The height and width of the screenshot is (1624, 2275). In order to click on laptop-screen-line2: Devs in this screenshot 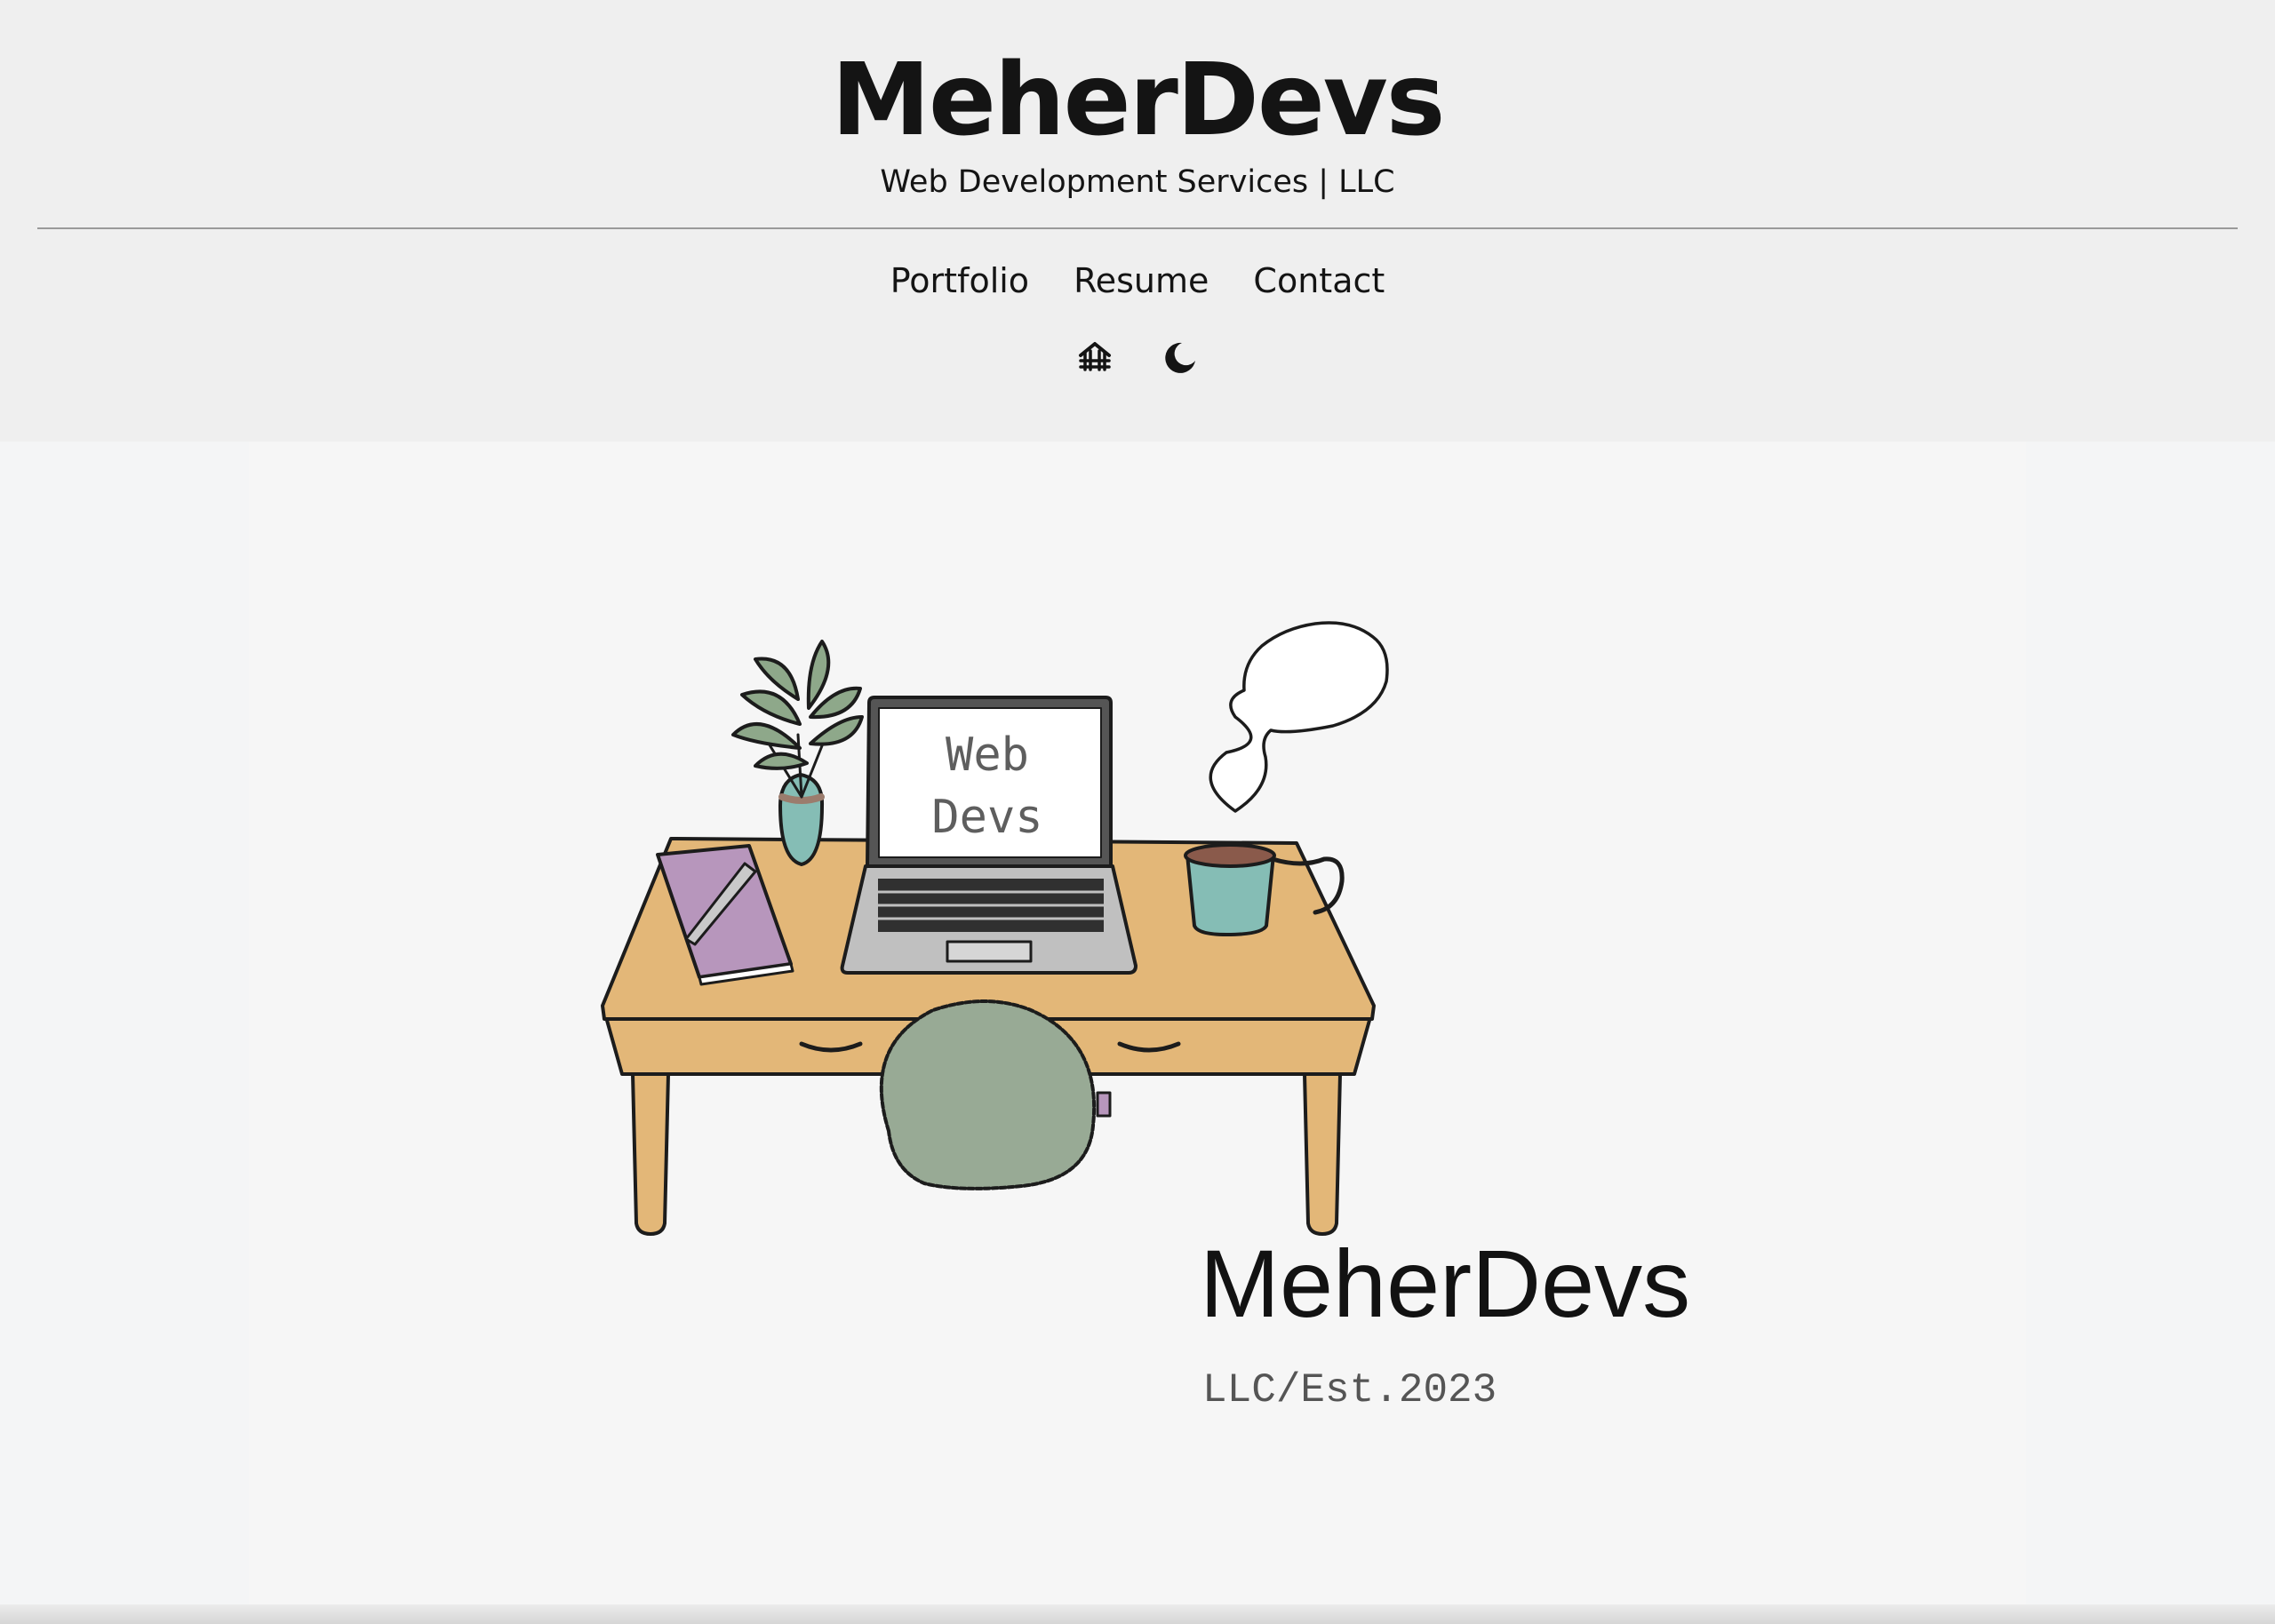, I will do `click(986, 817)`.